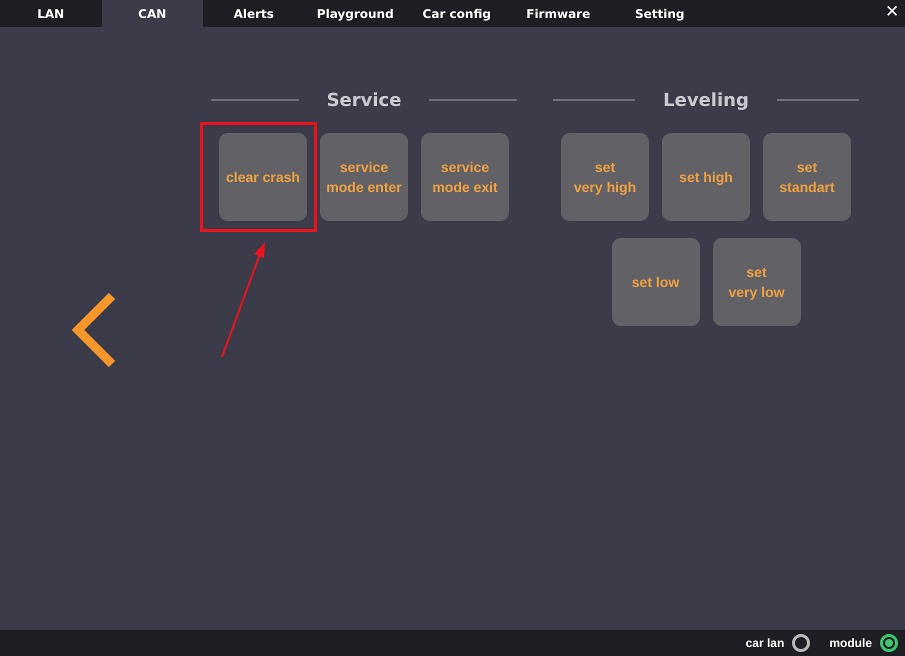  What do you see at coordinates (355, 13) in the screenshot?
I see `tab: Playground` at bounding box center [355, 13].